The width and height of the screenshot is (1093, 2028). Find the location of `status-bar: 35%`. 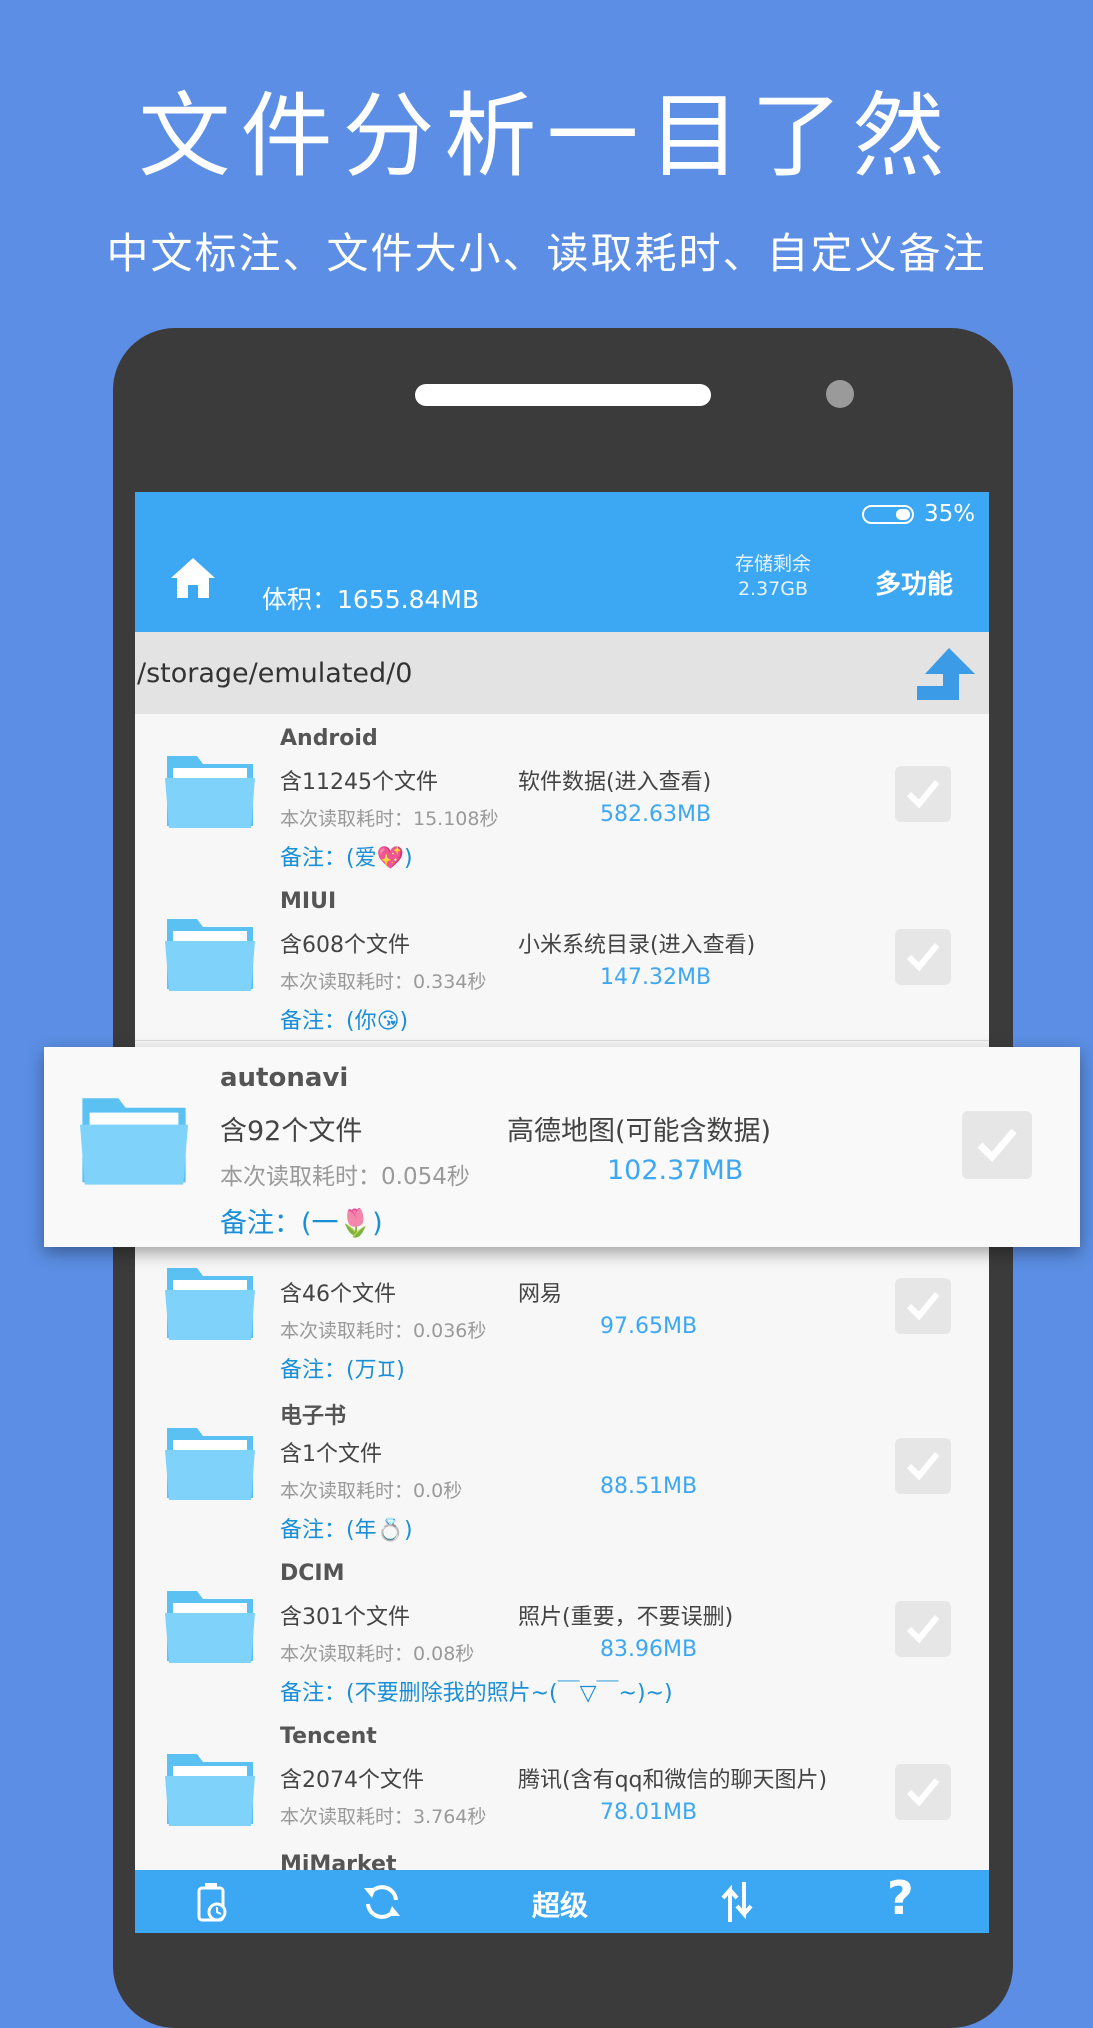

status-bar: 35% is located at coordinates (562, 516).